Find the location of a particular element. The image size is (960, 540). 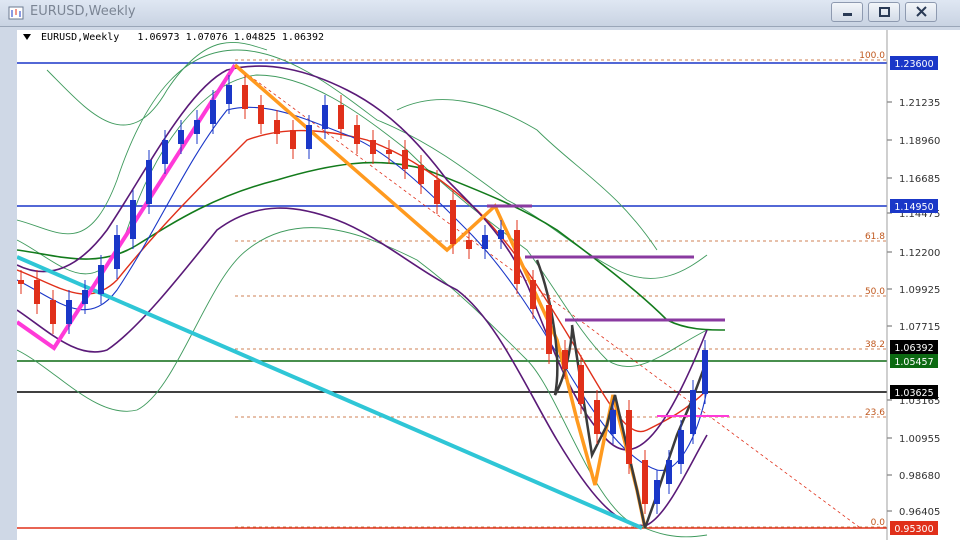

price-tag: 1.23600 is located at coordinates (914, 63).